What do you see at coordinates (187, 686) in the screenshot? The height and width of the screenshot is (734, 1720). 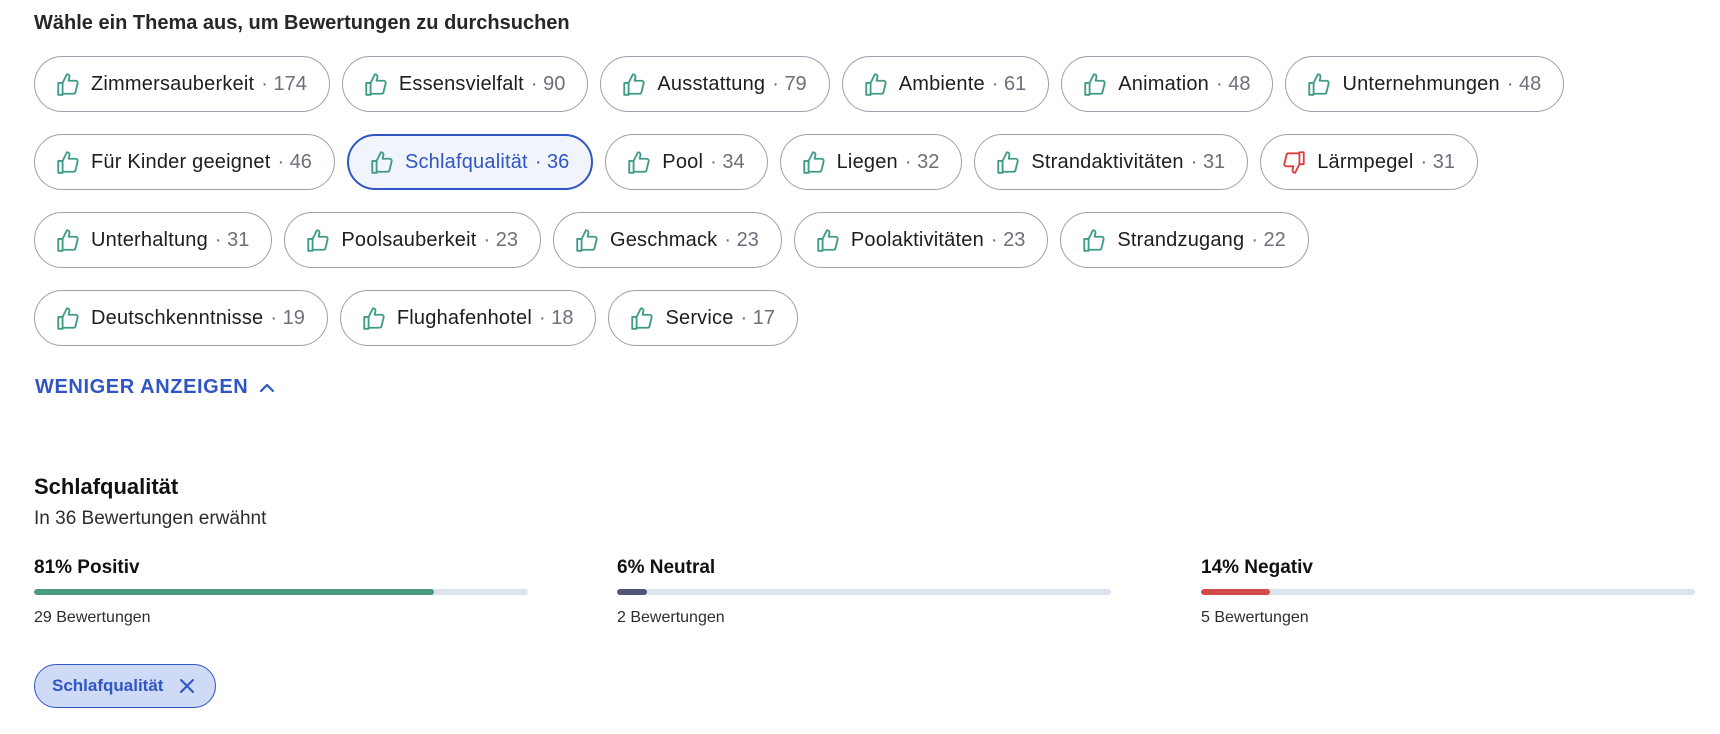 I see `close-icon` at bounding box center [187, 686].